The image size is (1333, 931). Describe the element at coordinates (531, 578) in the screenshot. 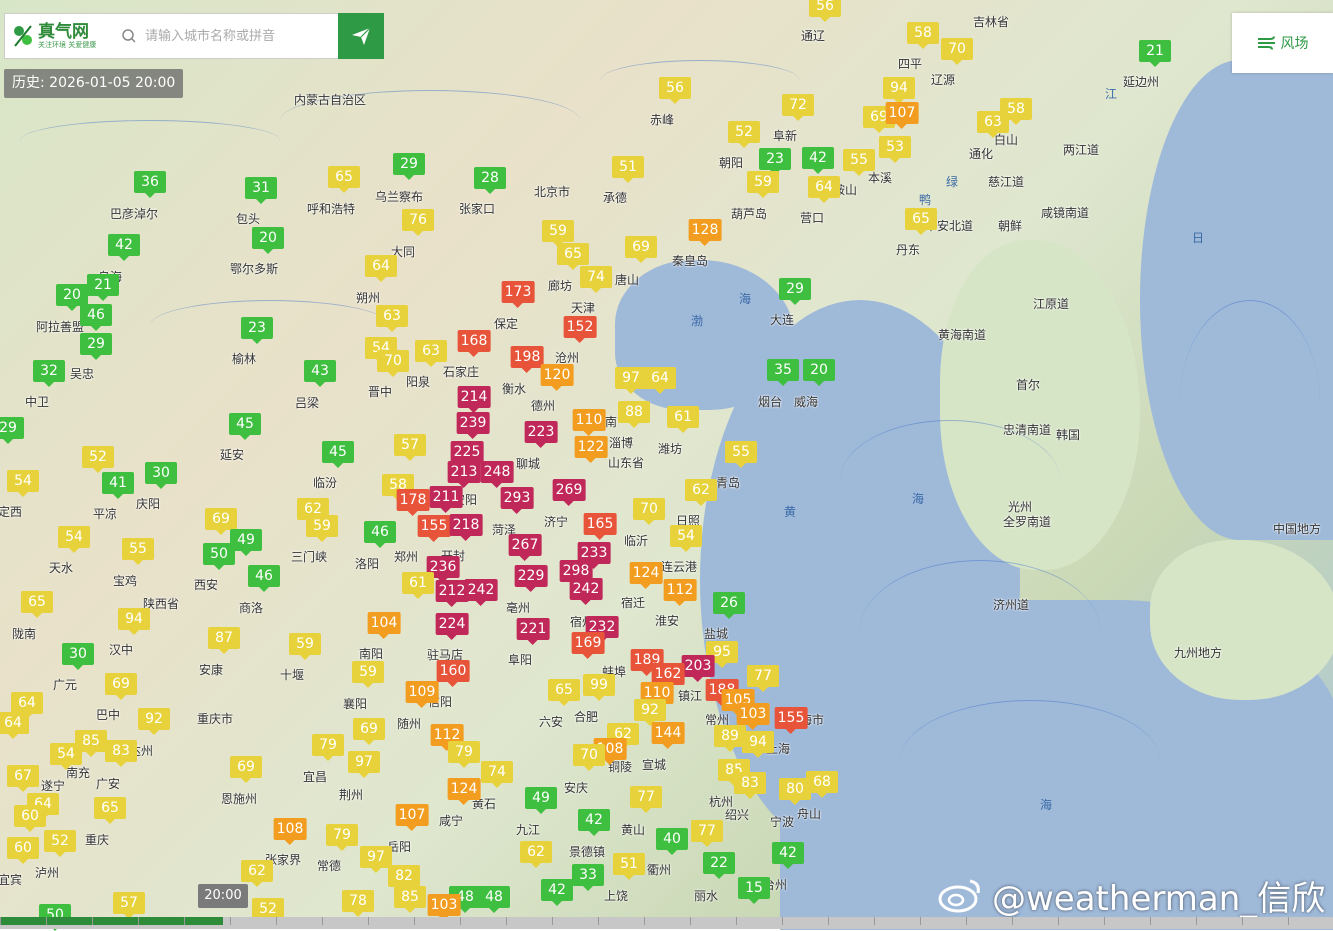

I see `aqi-marker: 229` at that location.